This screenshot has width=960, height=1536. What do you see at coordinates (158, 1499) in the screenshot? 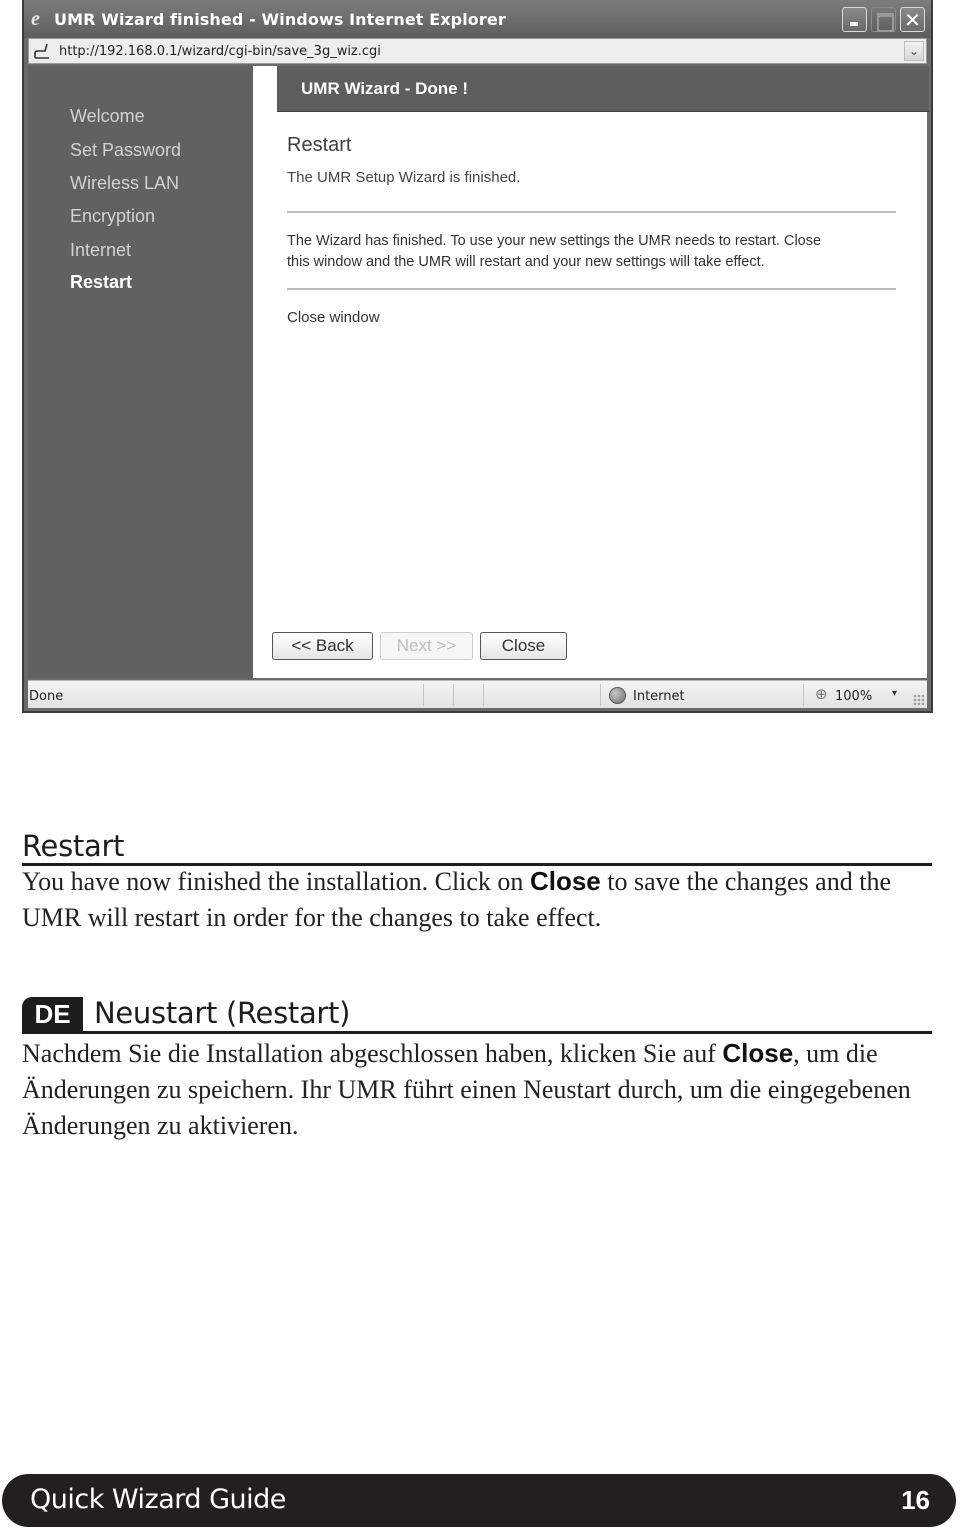
I see `footer-title: Quick Wizard Guide` at bounding box center [158, 1499].